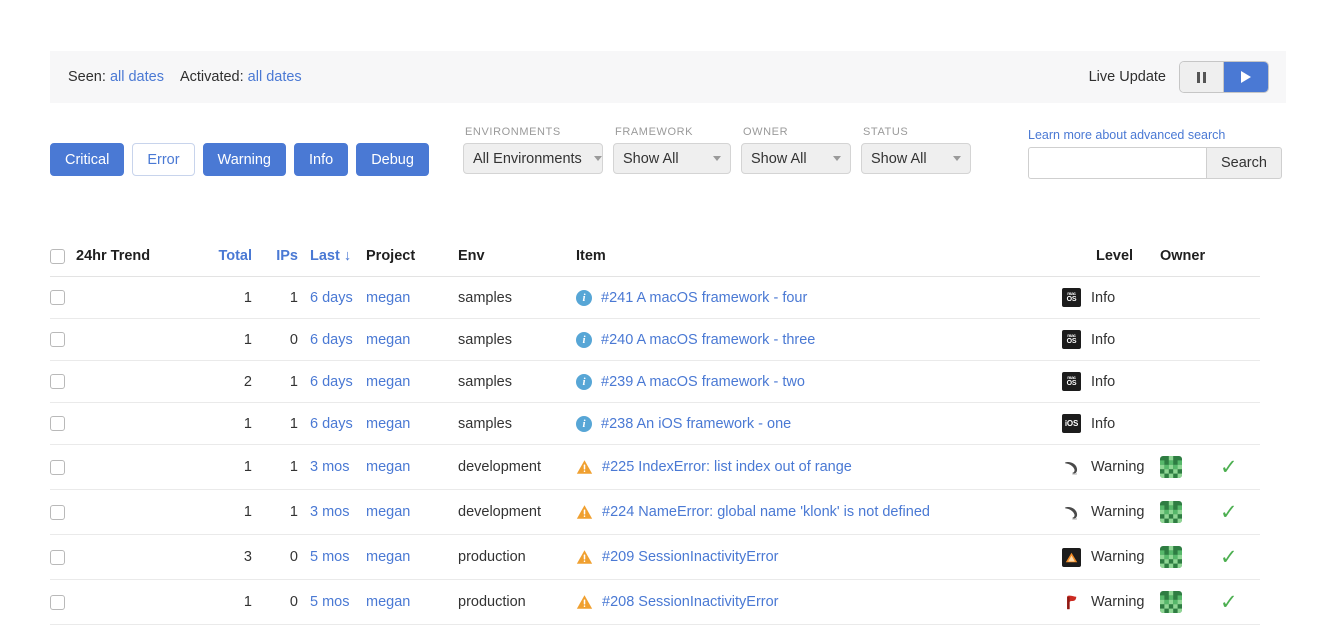  I want to click on item-link: #208 SessionInactivityError, so click(690, 602).